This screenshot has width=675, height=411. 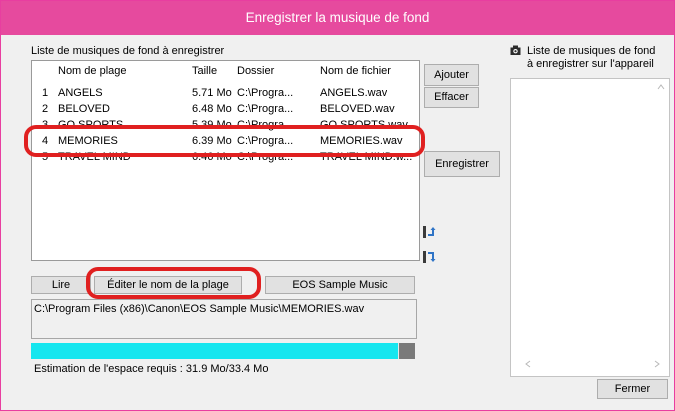 I want to click on window-title: Enregistrer la musique de fond, so click(x=337, y=17).